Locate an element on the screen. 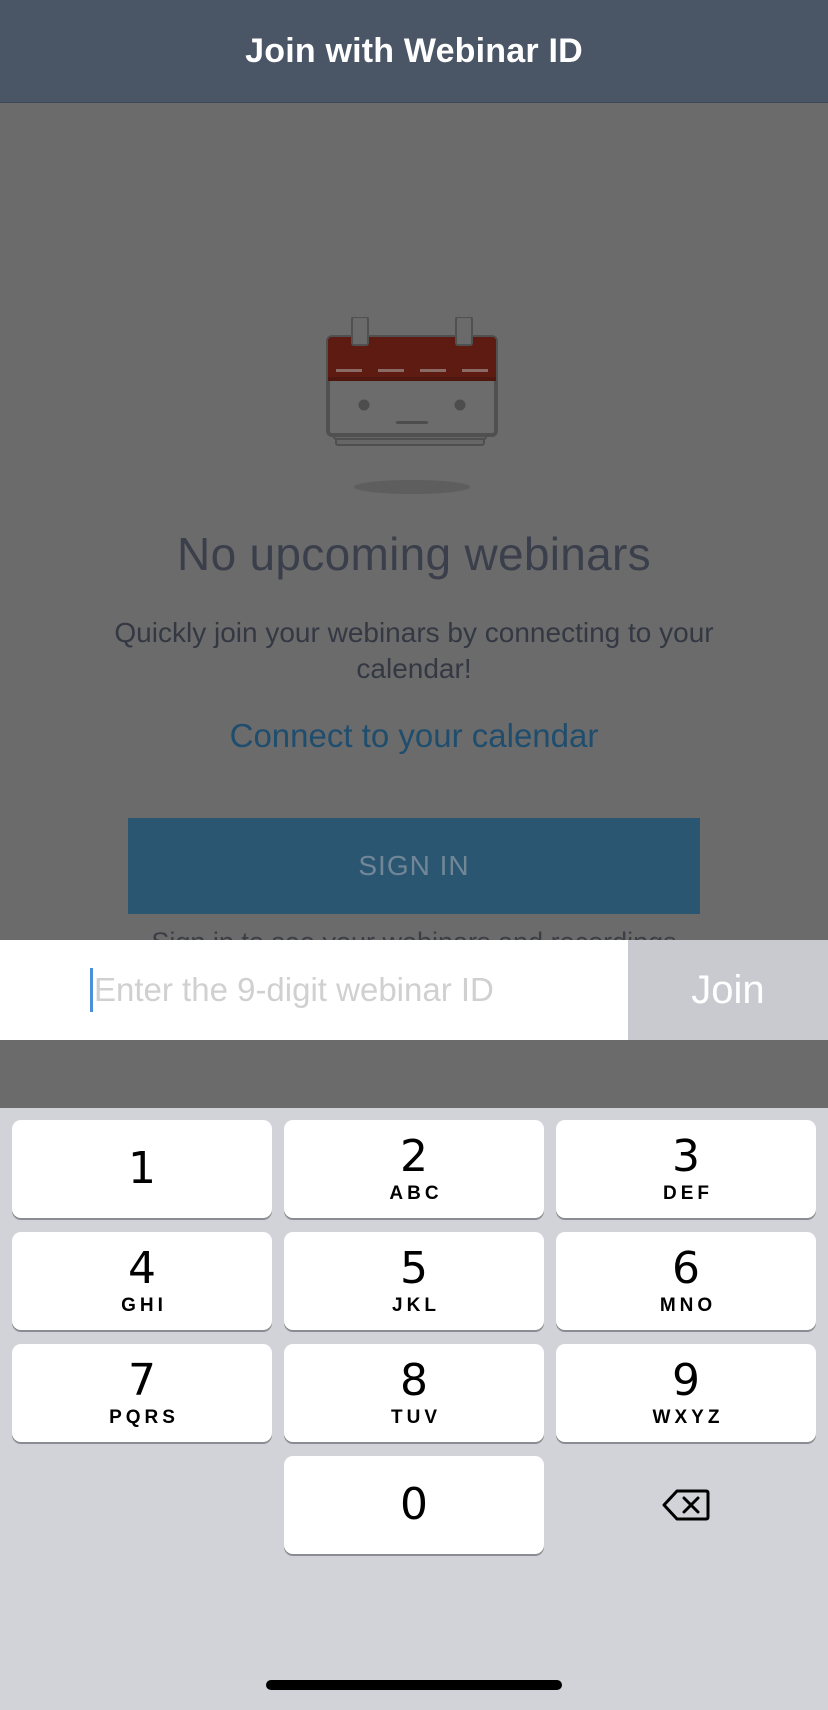 This screenshot has width=828, height=1710. key-digit: 6 is located at coordinates (686, 1268).